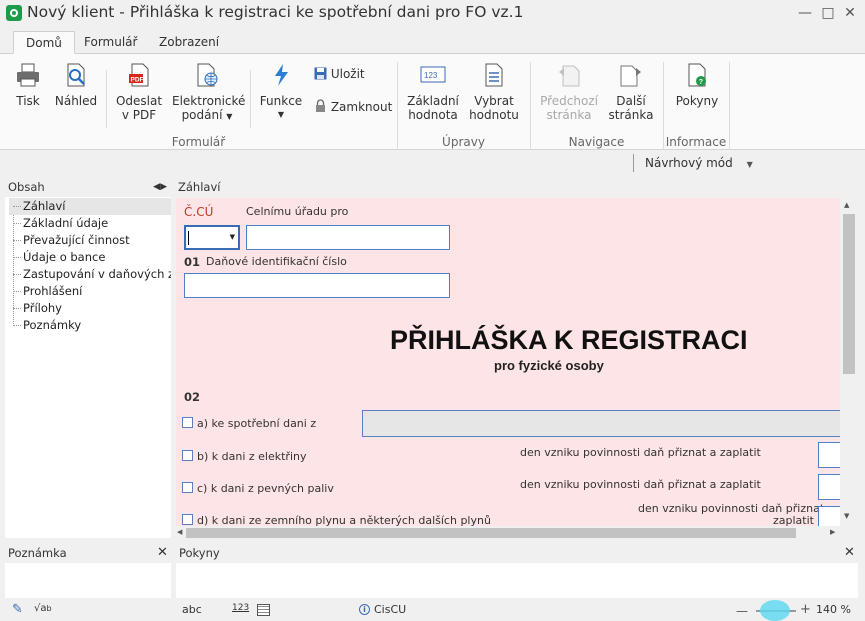 This screenshot has height=621, width=865. Describe the element at coordinates (494, 115) in the screenshot. I see `choose-value-label-2: hodnotu` at that location.